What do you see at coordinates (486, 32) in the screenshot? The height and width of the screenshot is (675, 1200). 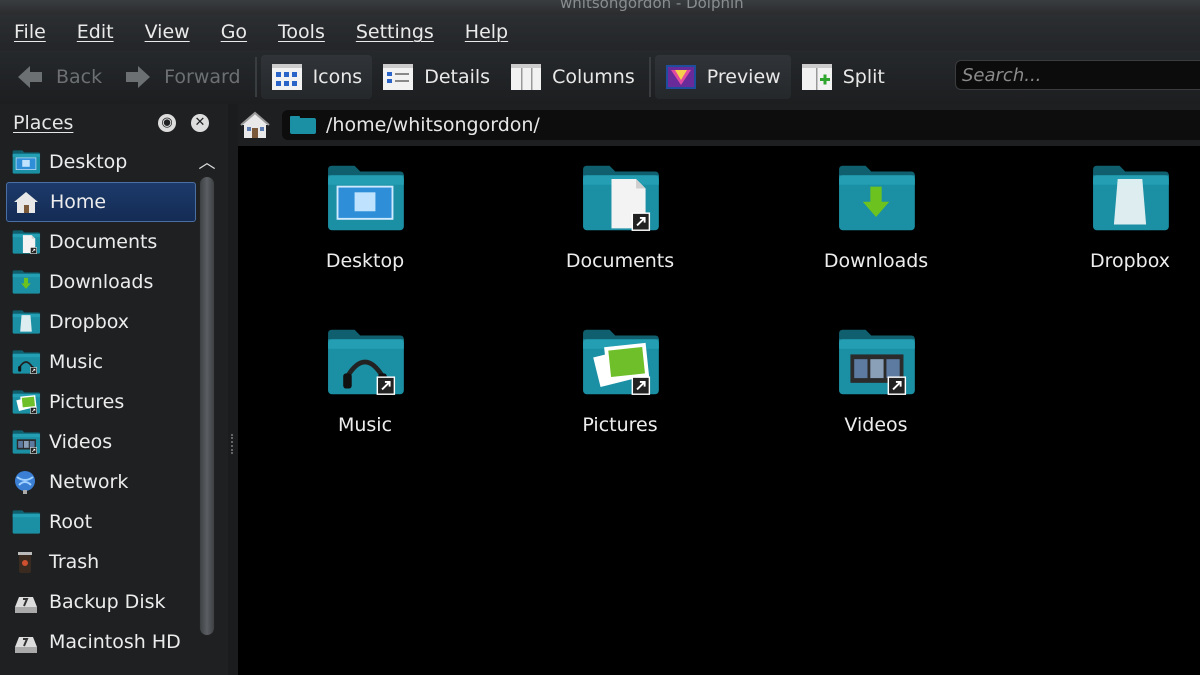 I see `menu-help: Help` at bounding box center [486, 32].